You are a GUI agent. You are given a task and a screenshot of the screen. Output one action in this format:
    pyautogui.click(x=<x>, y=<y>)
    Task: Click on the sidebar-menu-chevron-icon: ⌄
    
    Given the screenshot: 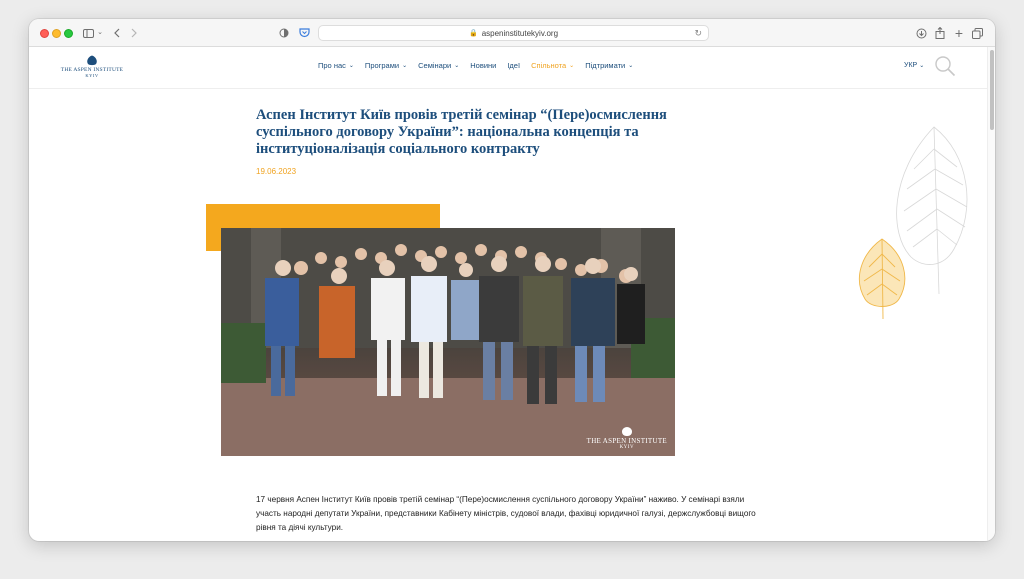 What is the action you would take?
    pyautogui.click(x=100, y=33)
    